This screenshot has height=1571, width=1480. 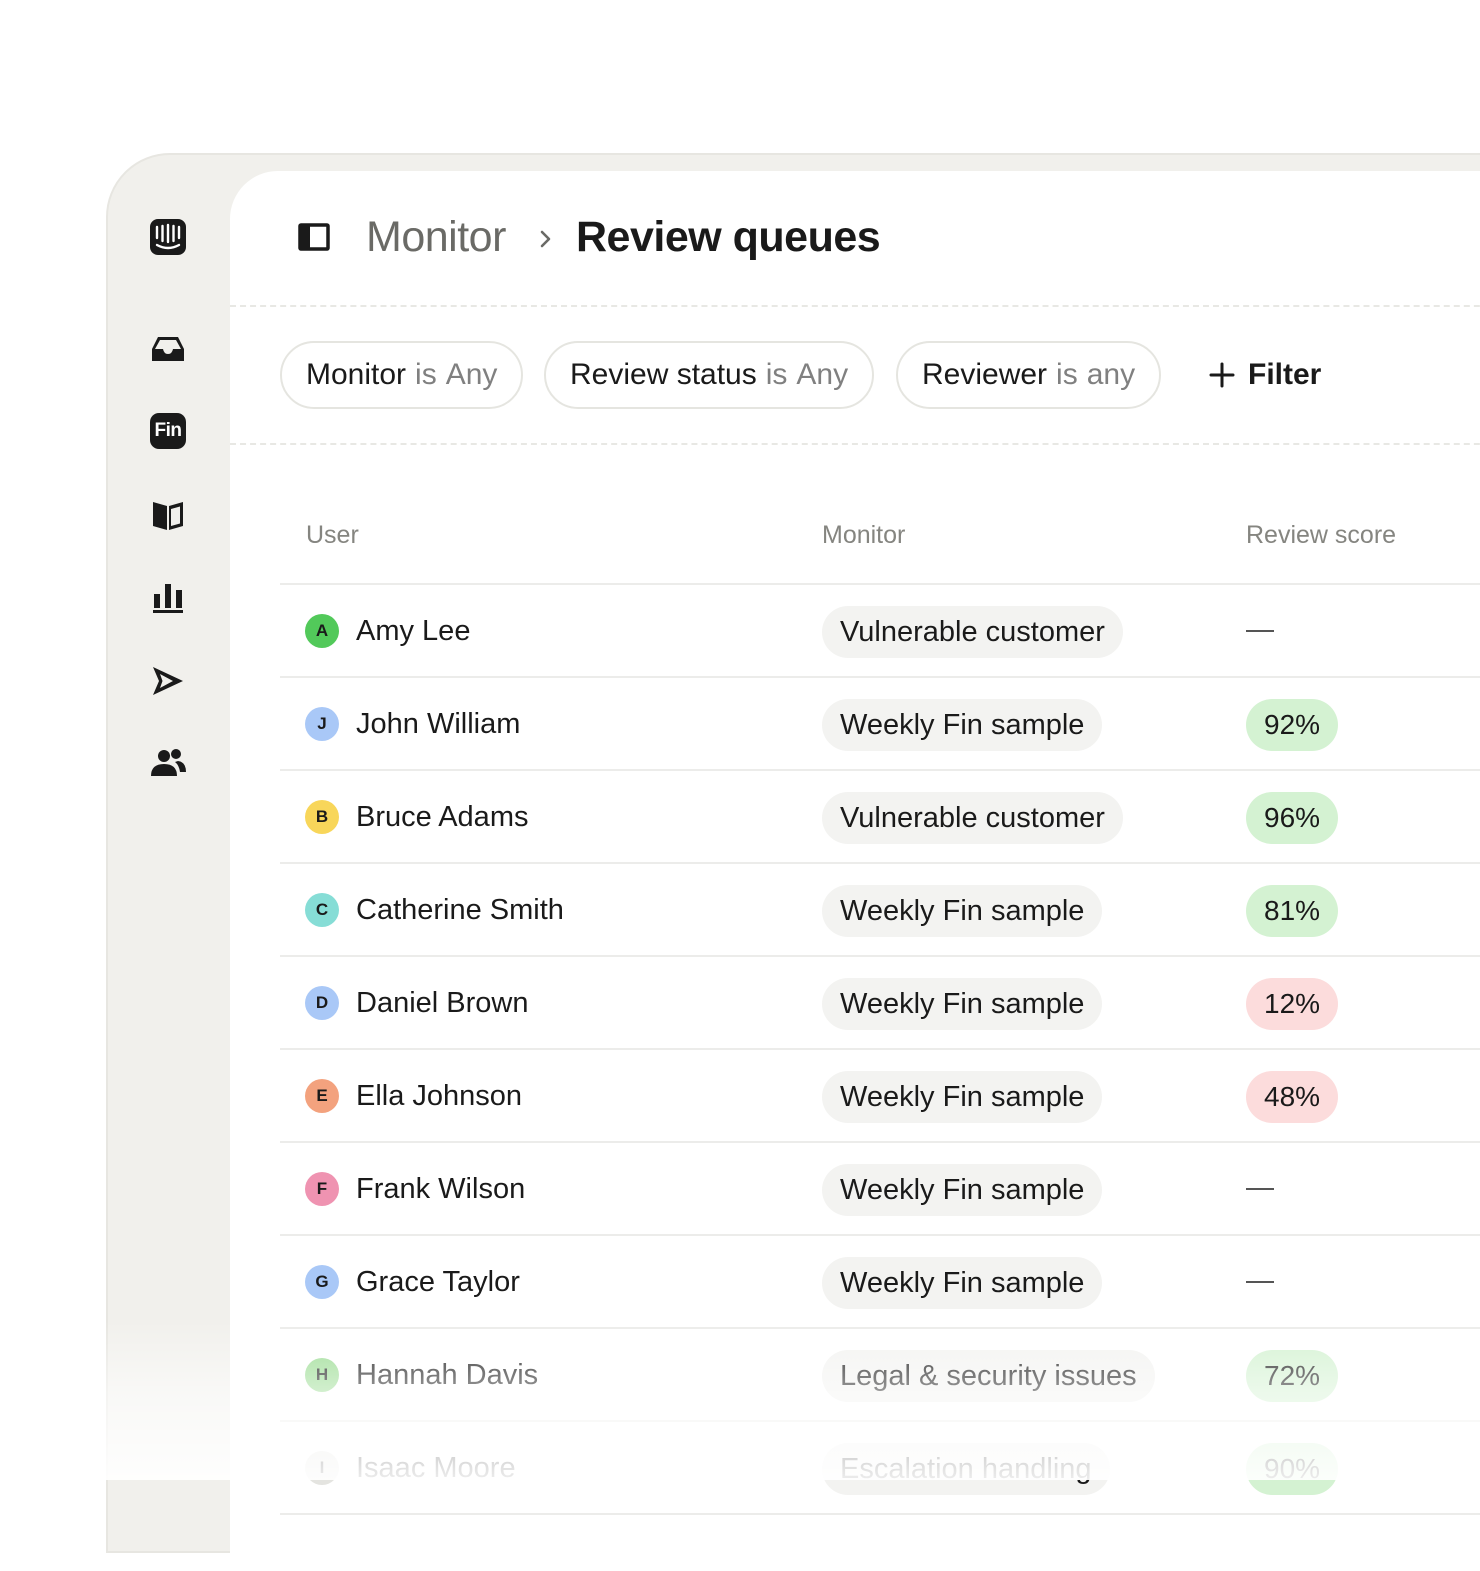 I want to click on user-name: Daniel Brown, so click(x=442, y=1003).